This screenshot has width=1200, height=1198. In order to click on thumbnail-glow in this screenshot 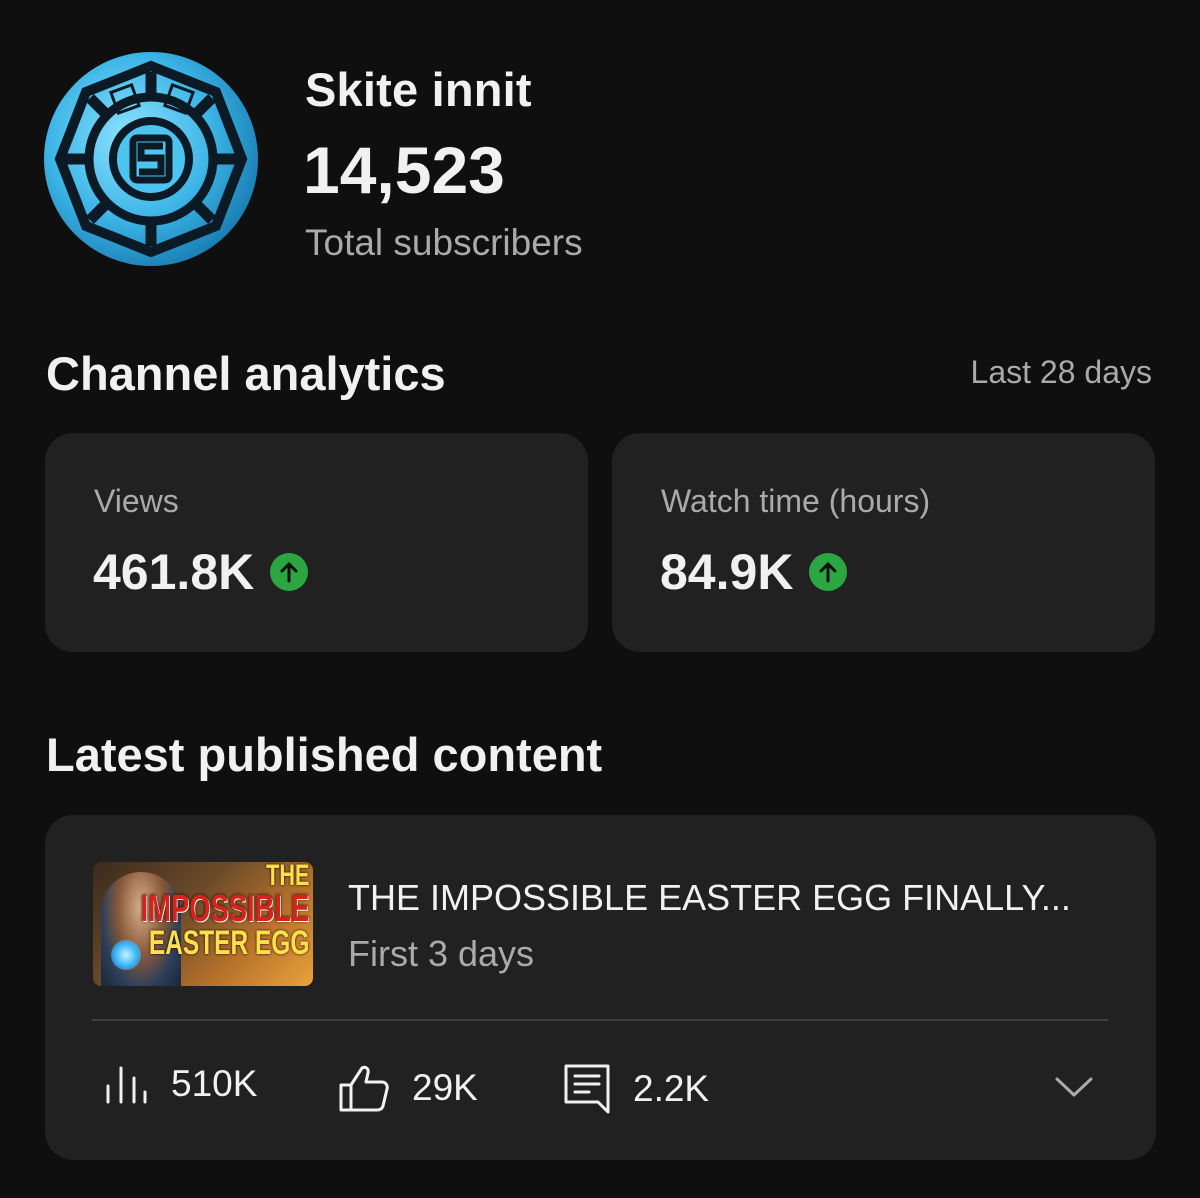, I will do `click(126, 955)`.